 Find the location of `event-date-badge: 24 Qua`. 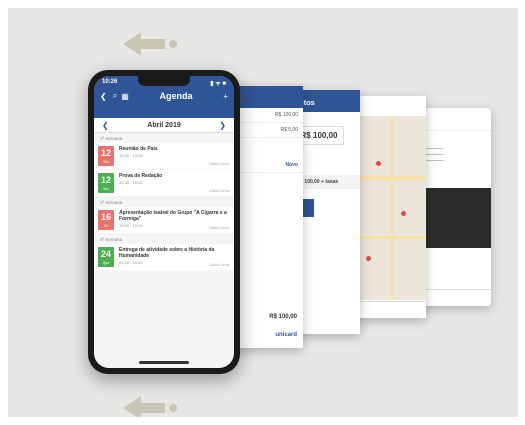

event-date-badge: 24 Qua is located at coordinates (106, 257).